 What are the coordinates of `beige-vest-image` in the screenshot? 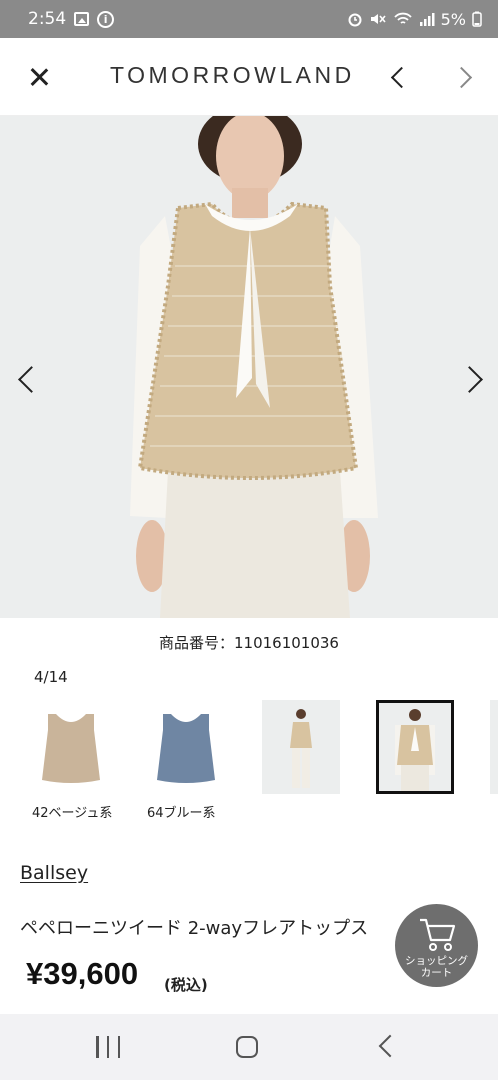 It's located at (71, 748).